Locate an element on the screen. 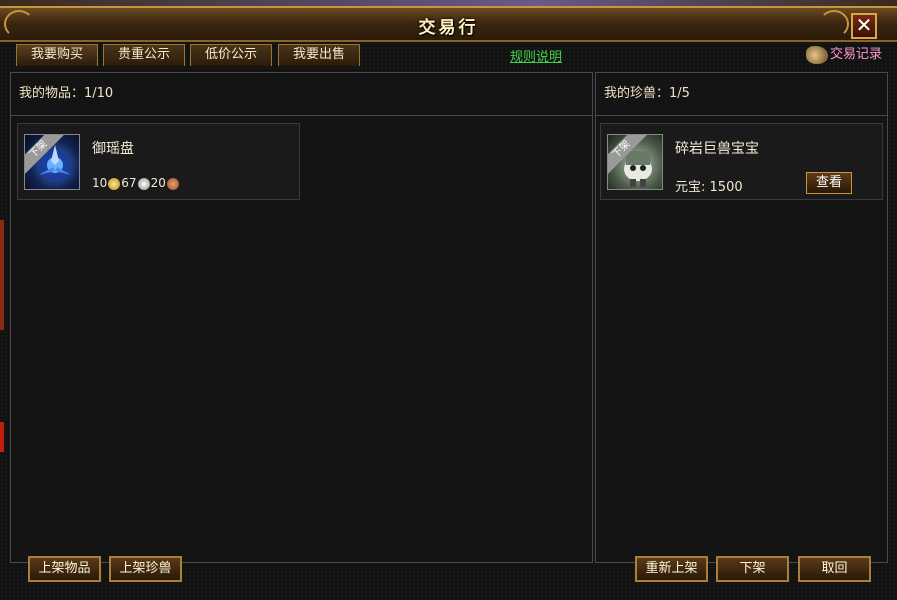 This screenshot has height=600, width=897. pet-icon: 下架 is located at coordinates (635, 162).